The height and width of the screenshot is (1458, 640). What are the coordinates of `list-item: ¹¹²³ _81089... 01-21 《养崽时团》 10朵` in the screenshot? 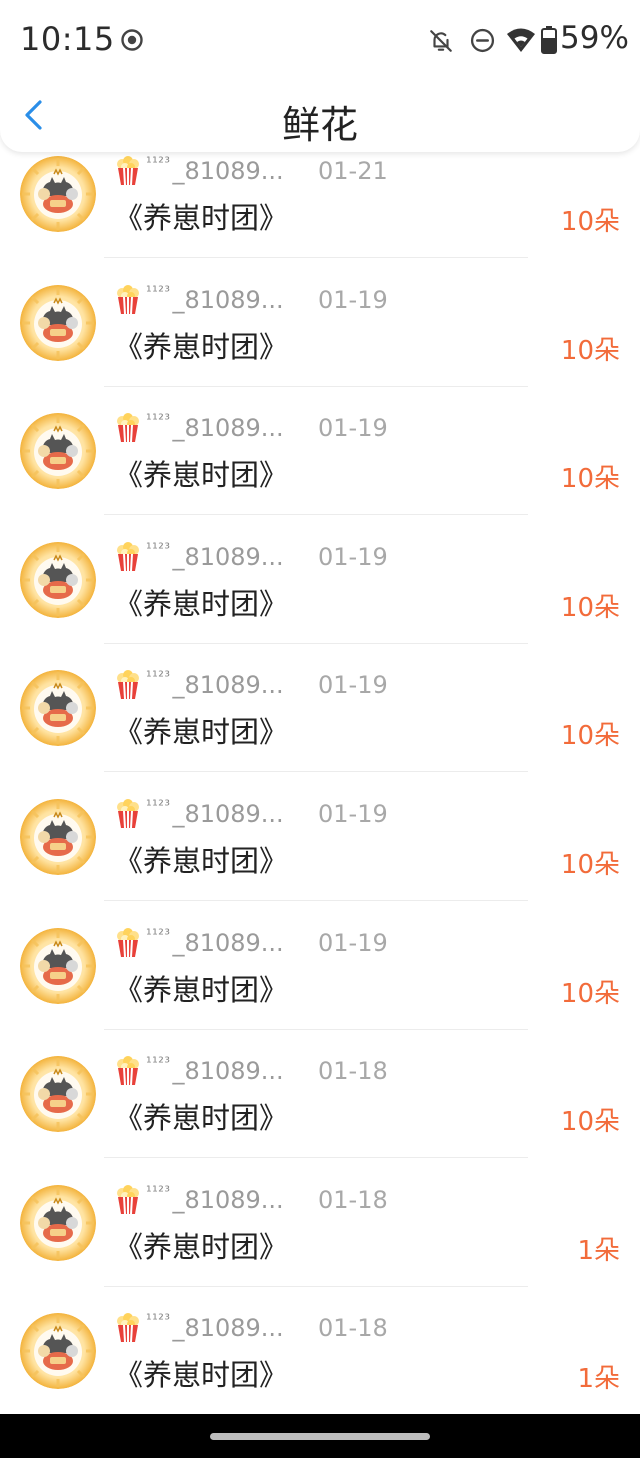 It's located at (320, 209).